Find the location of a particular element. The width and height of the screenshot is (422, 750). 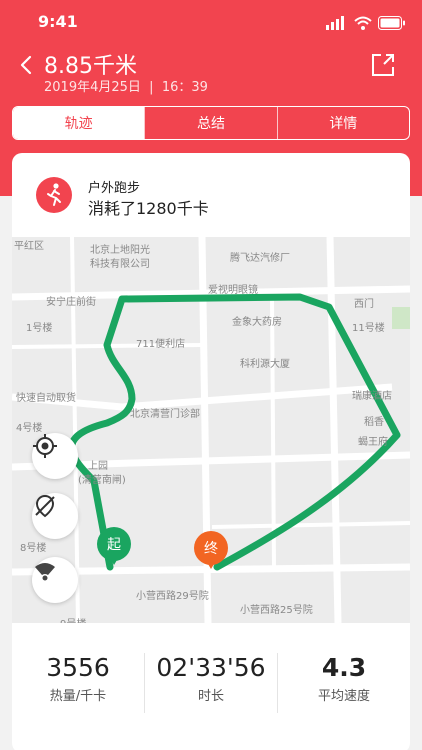

start-marker: 起 is located at coordinates (114, 548).